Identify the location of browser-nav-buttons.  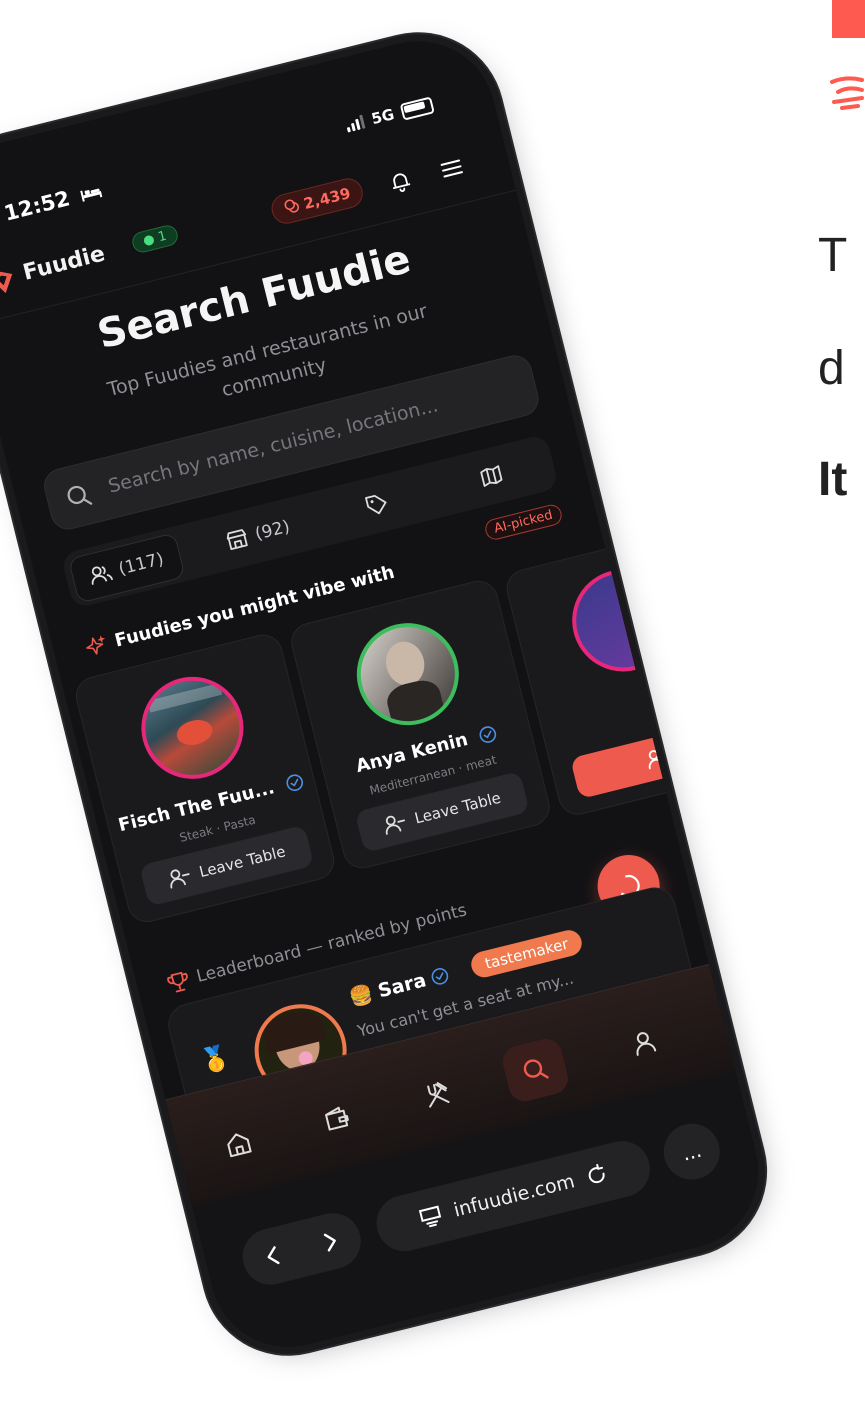
(301, 1249).